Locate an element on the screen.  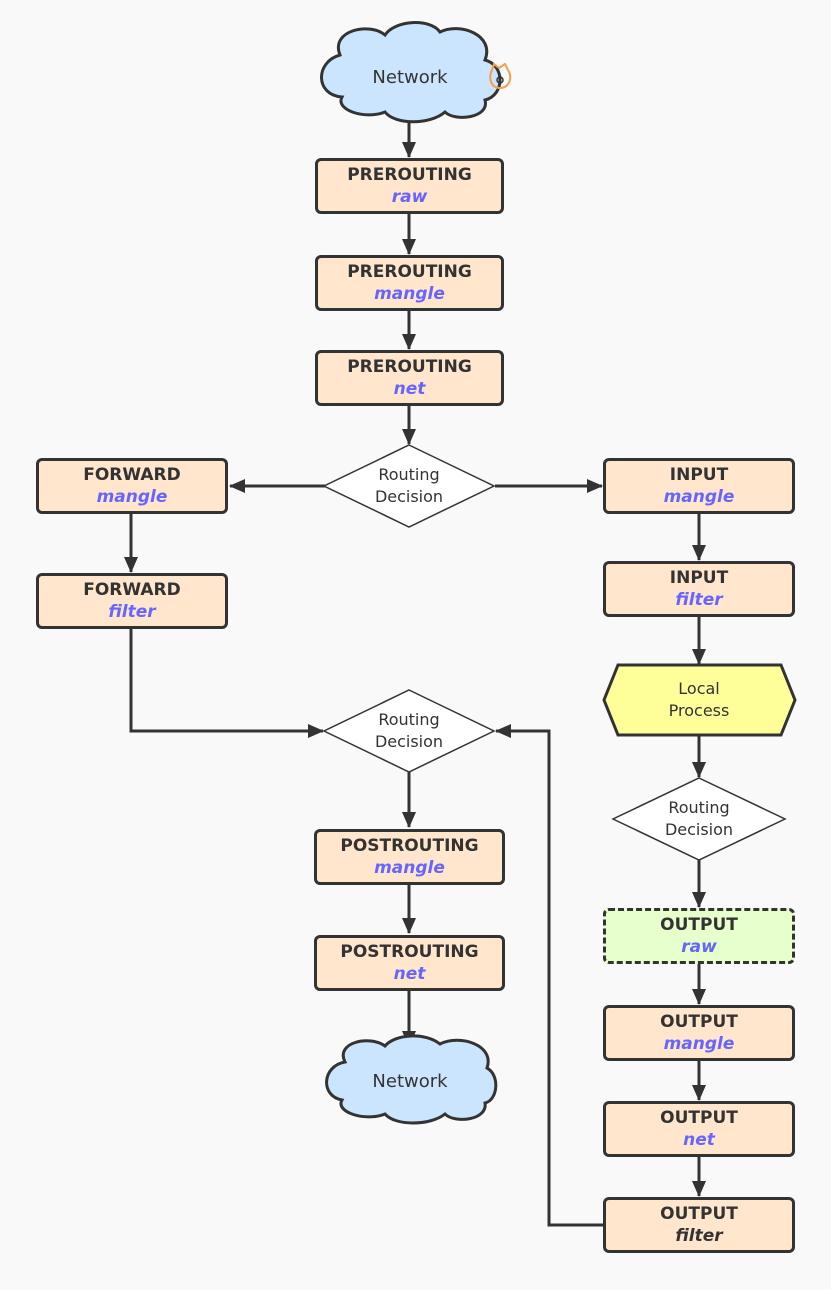
local-process-line2: Process is located at coordinates (699, 710).